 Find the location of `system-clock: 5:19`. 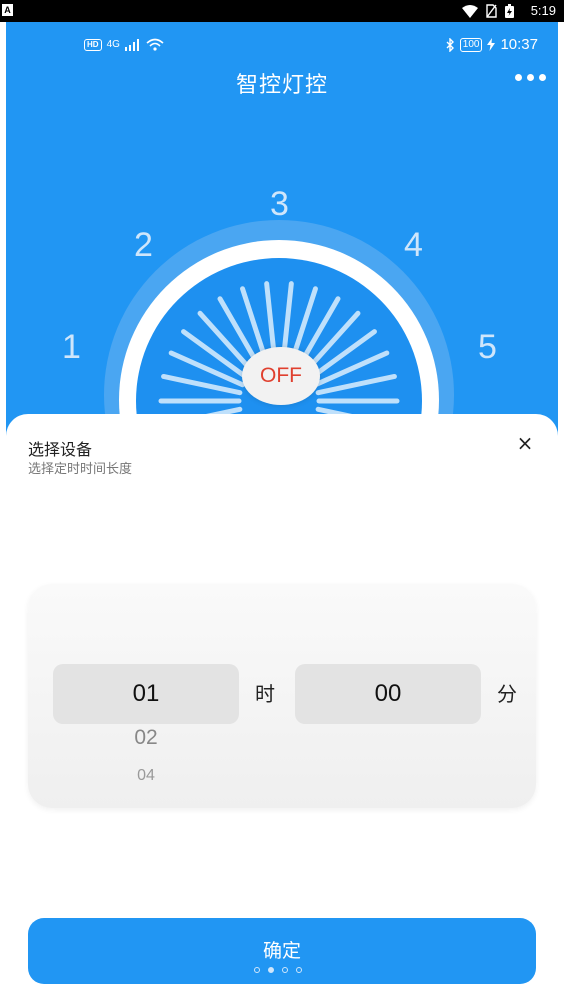

system-clock: 5:19 is located at coordinates (543, 10).